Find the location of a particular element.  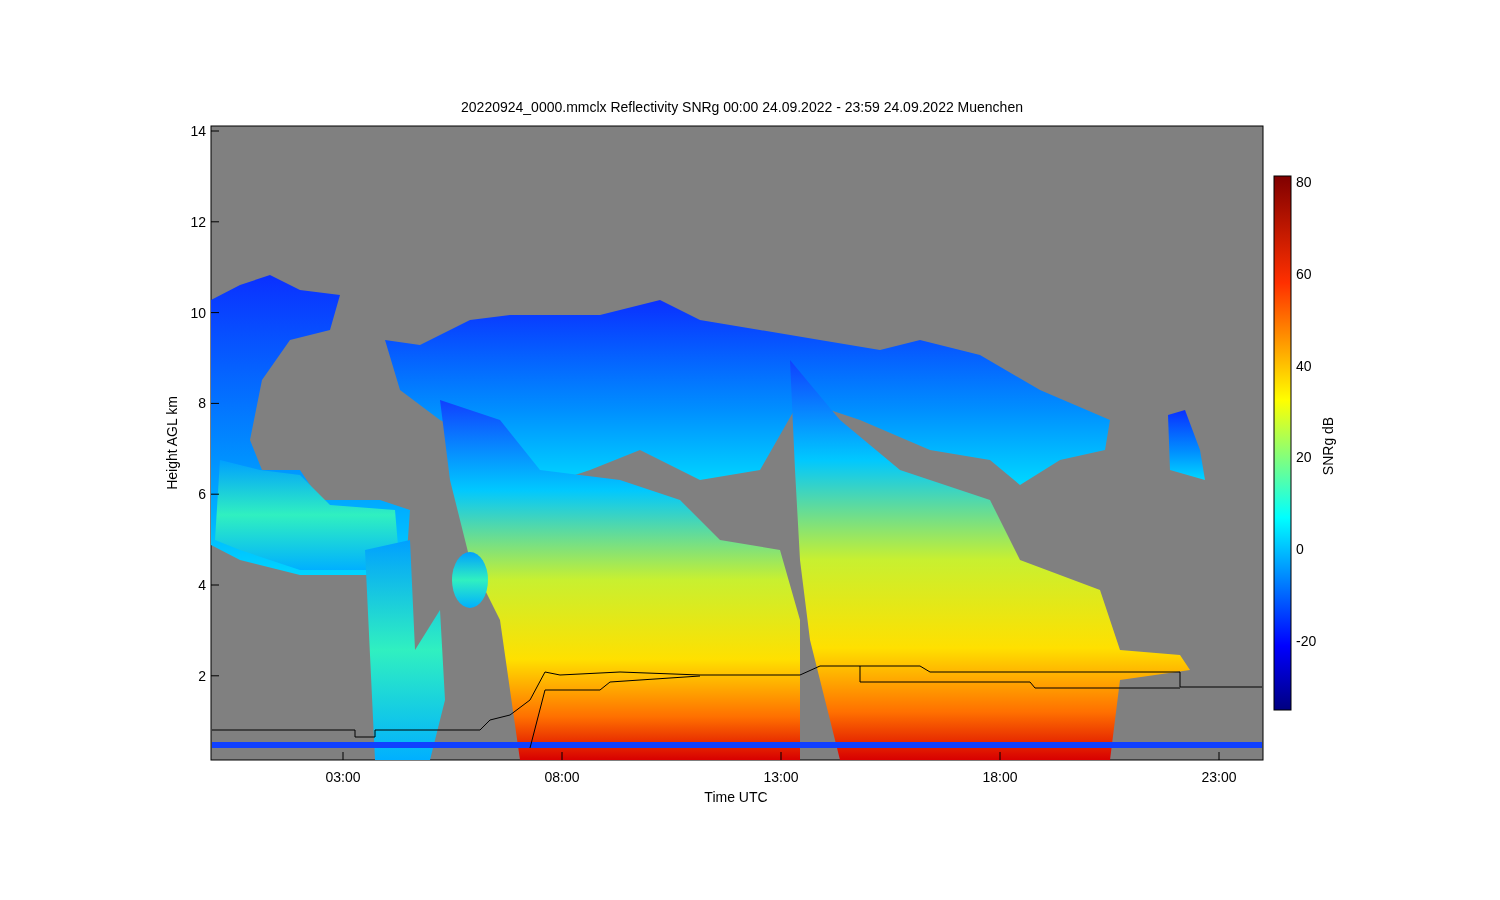

tick-label: 03:00 is located at coordinates (343, 777).